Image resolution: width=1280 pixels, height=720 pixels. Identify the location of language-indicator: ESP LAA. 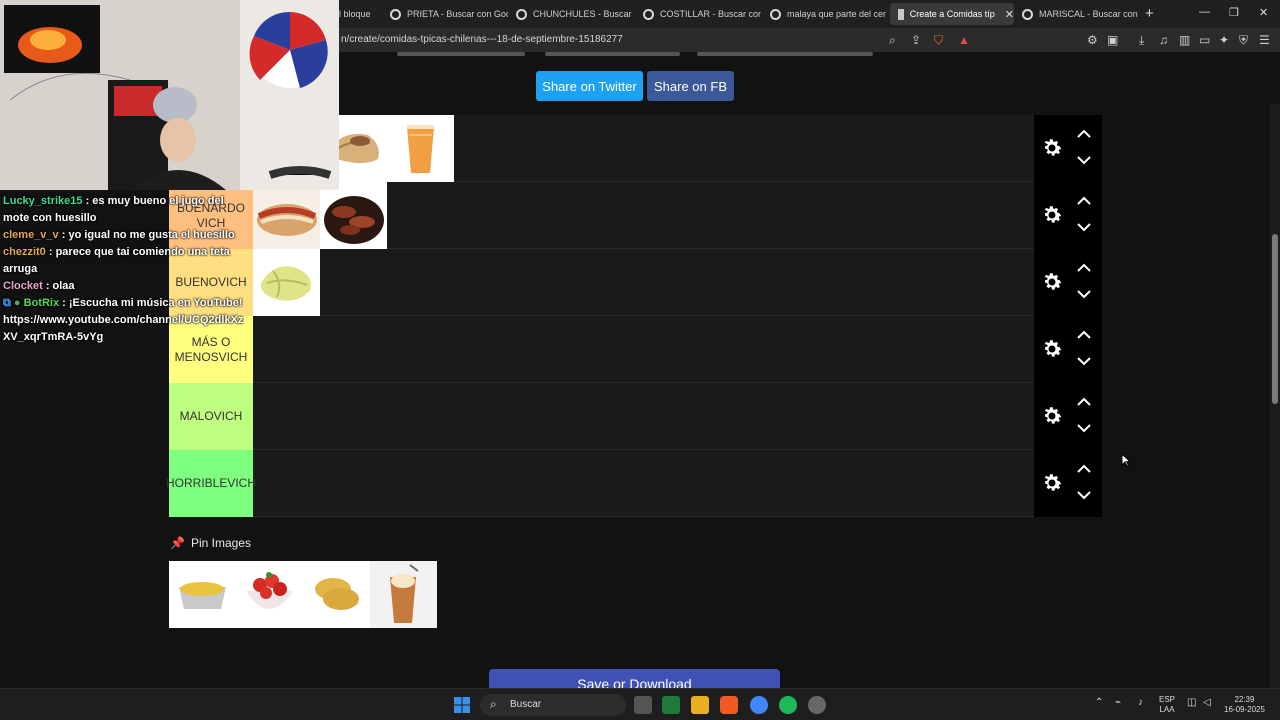
(1167, 705).